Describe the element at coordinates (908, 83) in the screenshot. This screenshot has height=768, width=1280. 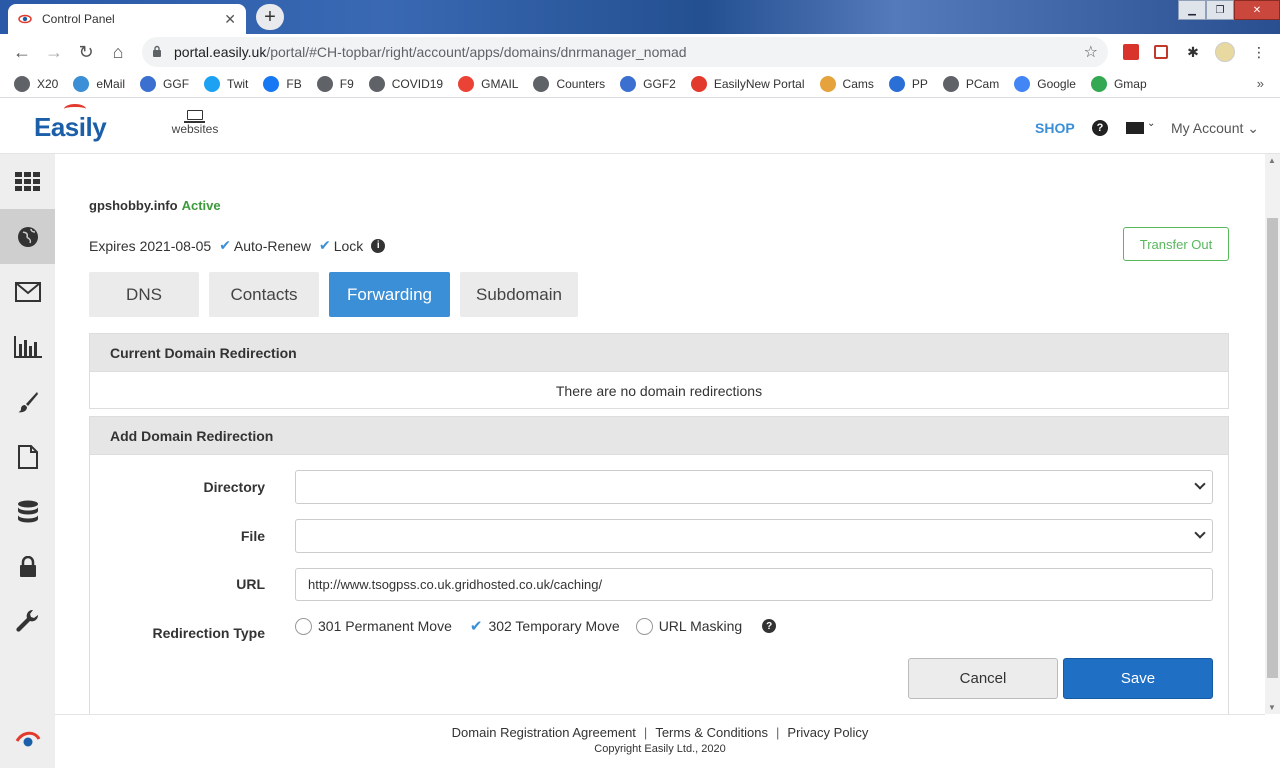
I see `bookmark-pp: PP` at that location.